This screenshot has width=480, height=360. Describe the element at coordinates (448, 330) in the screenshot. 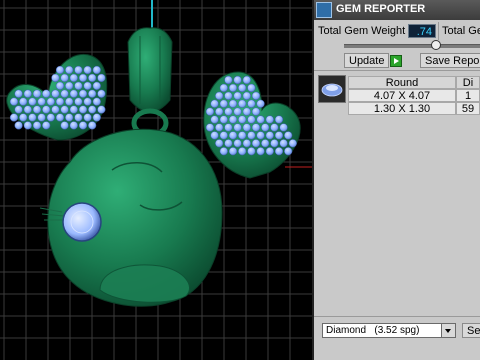

I see `chevron-down-icon` at that location.